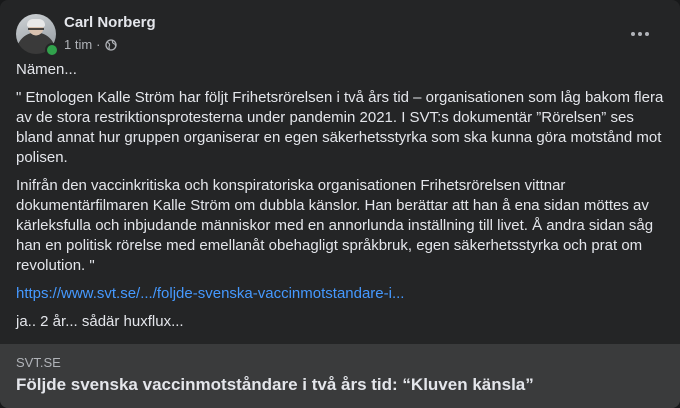 Image resolution: width=680 pixels, height=408 pixels. I want to click on post-meta: 1 tim ·, so click(90, 44).